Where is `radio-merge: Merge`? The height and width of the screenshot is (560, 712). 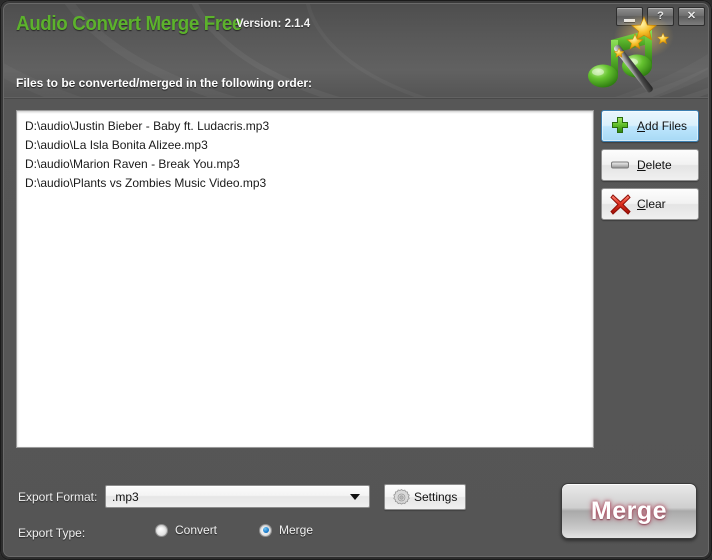
radio-merge: Merge is located at coordinates (286, 530).